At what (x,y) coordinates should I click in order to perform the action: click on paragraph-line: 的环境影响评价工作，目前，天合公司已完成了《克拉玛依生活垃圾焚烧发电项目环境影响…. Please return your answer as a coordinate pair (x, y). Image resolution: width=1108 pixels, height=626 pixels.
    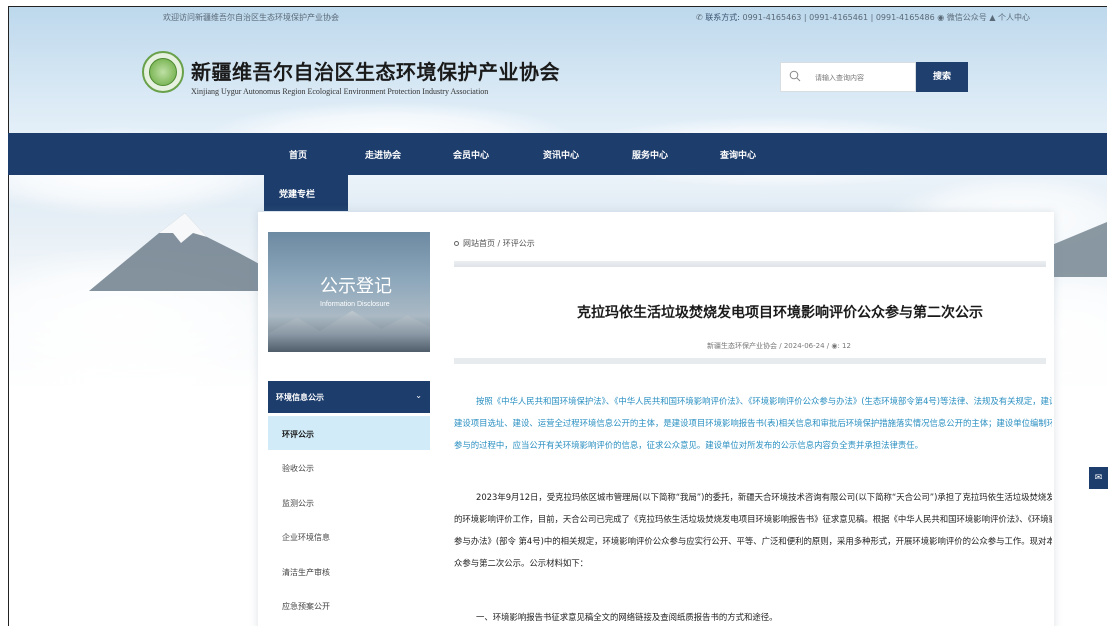
    Looking at the image, I should click on (753, 519).